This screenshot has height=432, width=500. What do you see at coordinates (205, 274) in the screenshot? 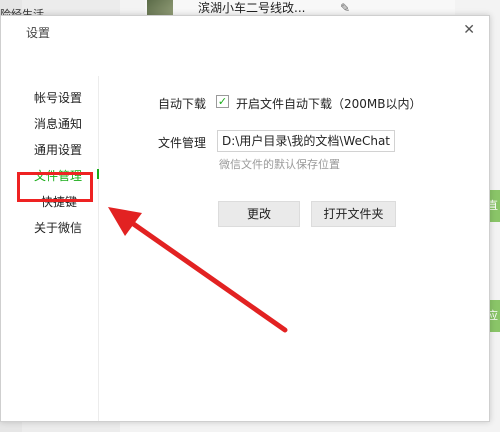
I see `arrow-shaft` at bounding box center [205, 274].